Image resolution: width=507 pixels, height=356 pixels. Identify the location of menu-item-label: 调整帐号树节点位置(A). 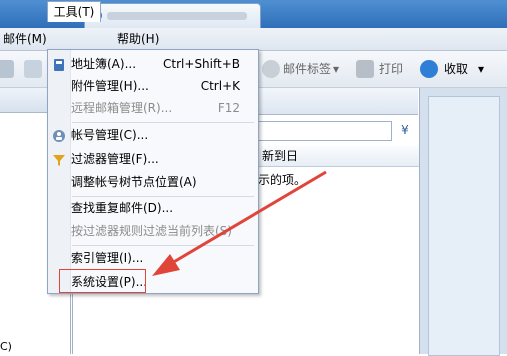
(134, 182).